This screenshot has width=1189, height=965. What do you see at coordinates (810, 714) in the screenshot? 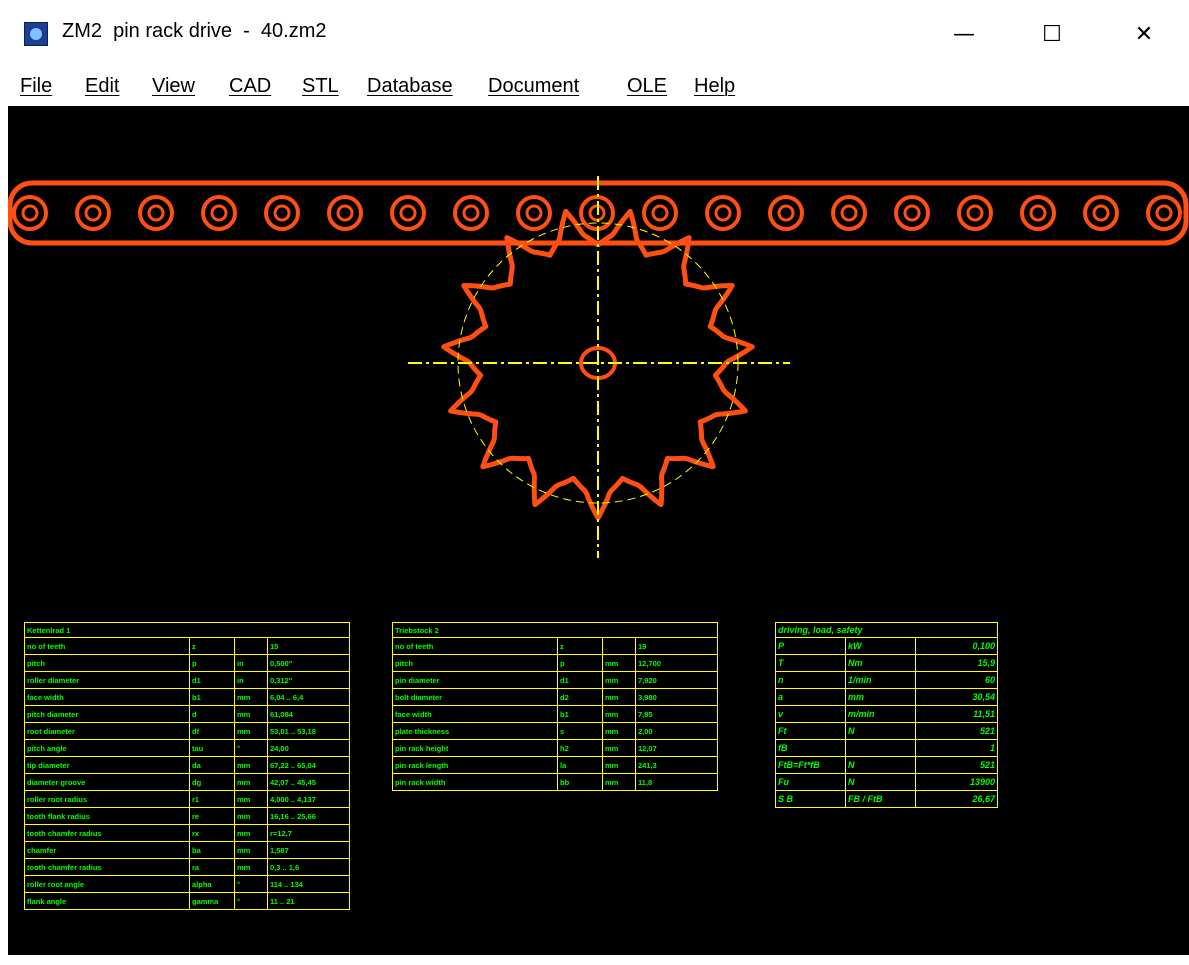
I see `load-table-cell: v` at bounding box center [810, 714].